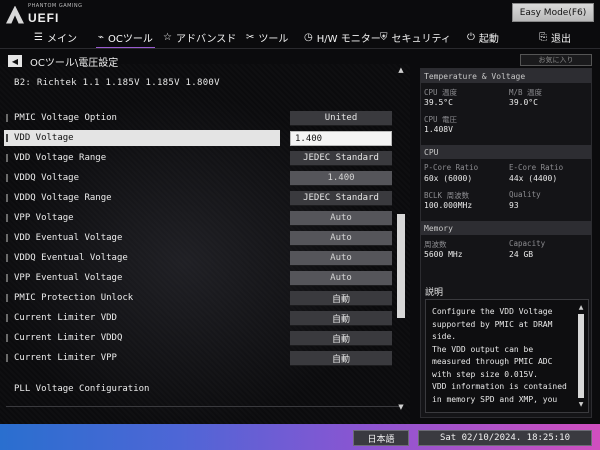 This screenshot has width=600, height=450. What do you see at coordinates (553, 12) in the screenshot?
I see `easy-mode-button: Easy Mode(F6)` at bounding box center [553, 12].